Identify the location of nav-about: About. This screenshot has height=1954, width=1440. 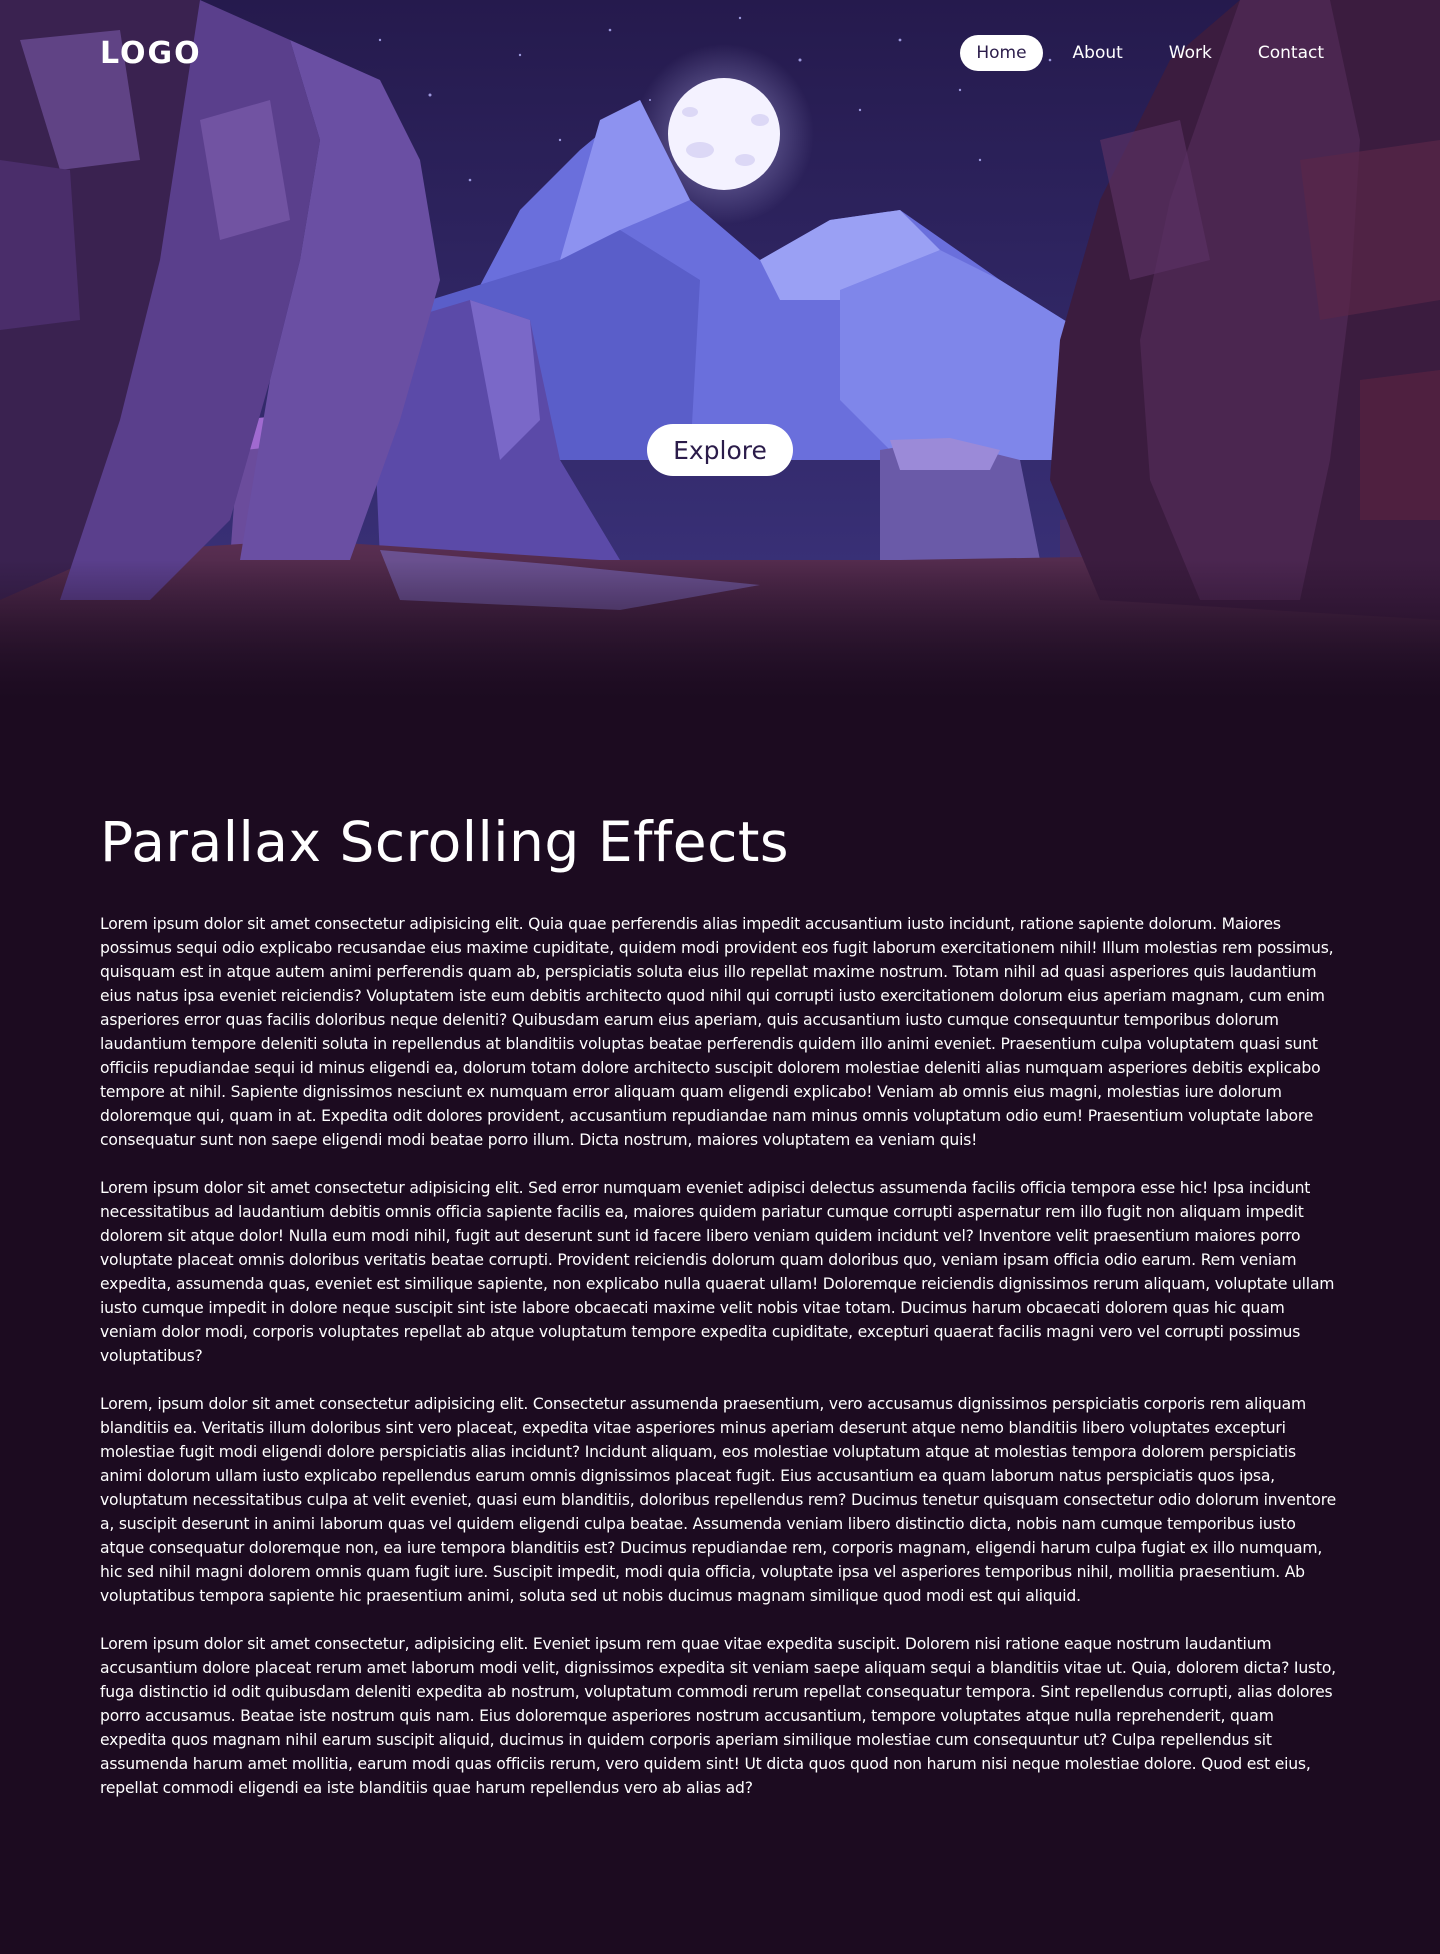
(1098, 53).